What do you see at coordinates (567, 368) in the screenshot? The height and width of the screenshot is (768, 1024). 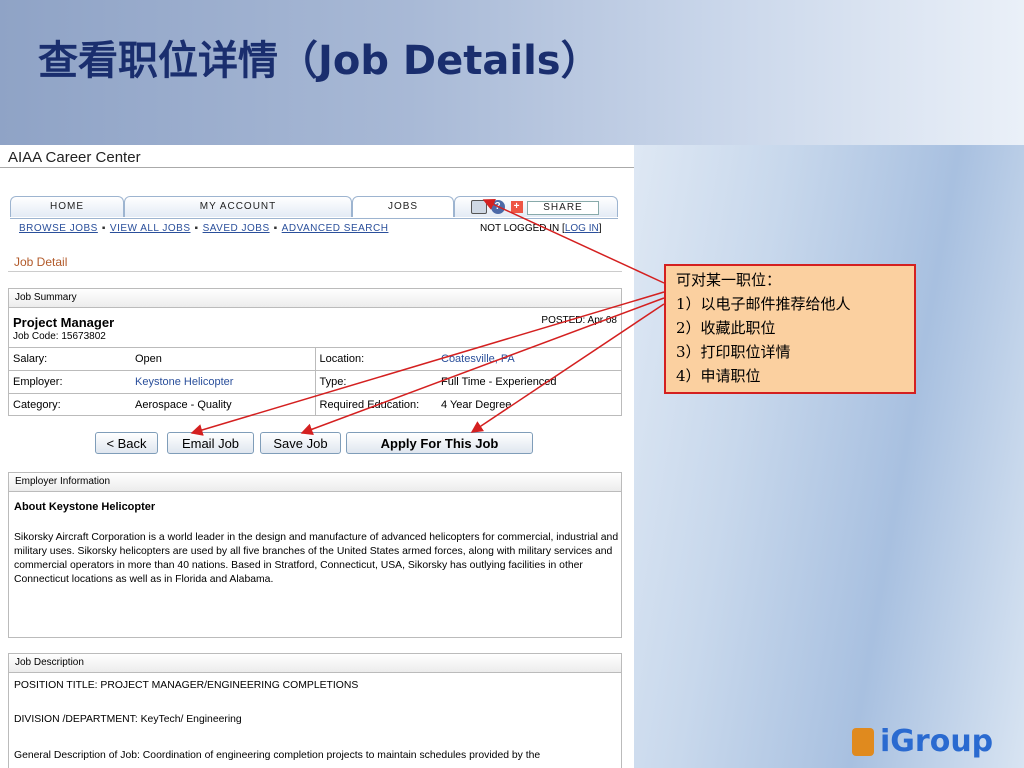 I see `arrow-to-apply` at bounding box center [567, 368].